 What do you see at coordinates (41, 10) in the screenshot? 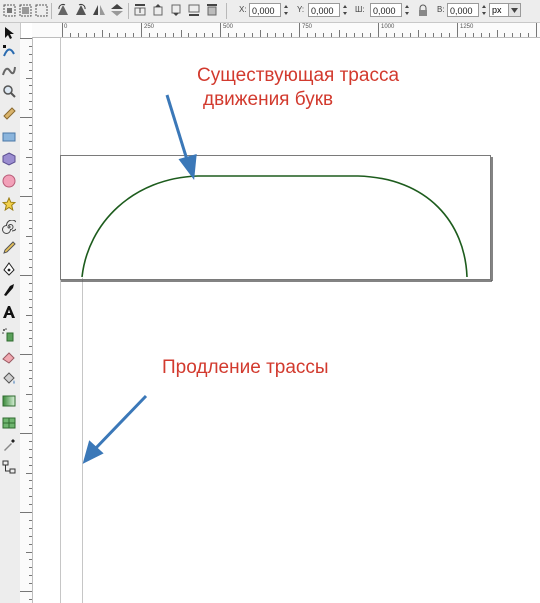
I see `deselect-icon` at bounding box center [41, 10].